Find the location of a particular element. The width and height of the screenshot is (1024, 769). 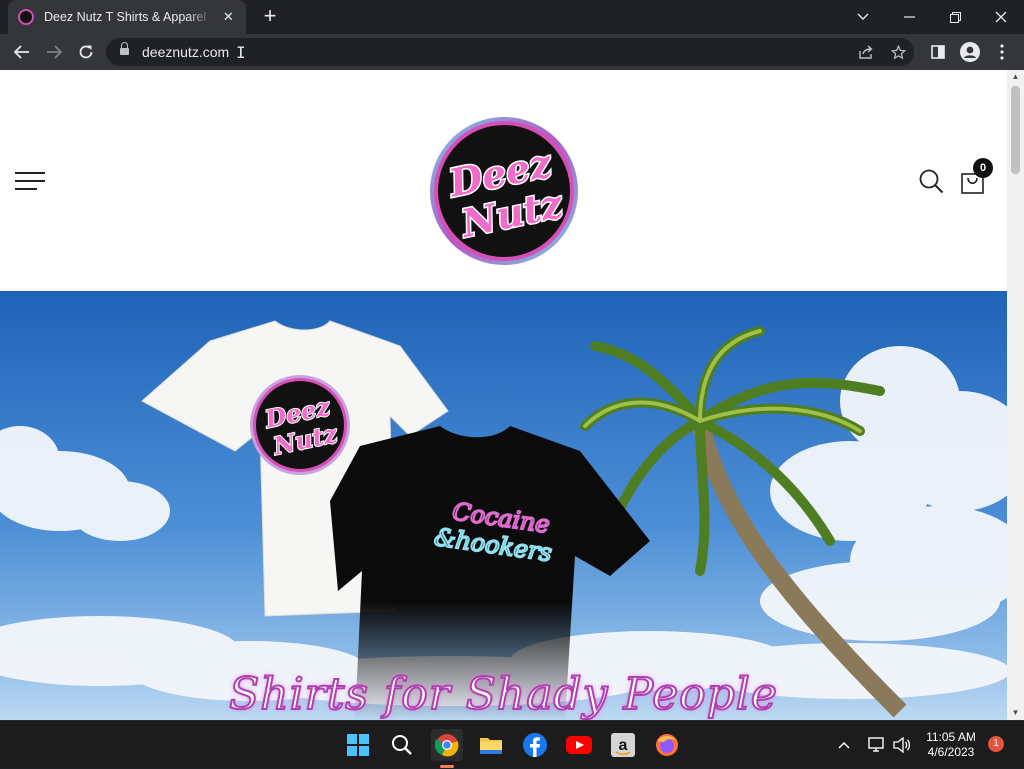

side-panel-icon is located at coordinates (938, 52).